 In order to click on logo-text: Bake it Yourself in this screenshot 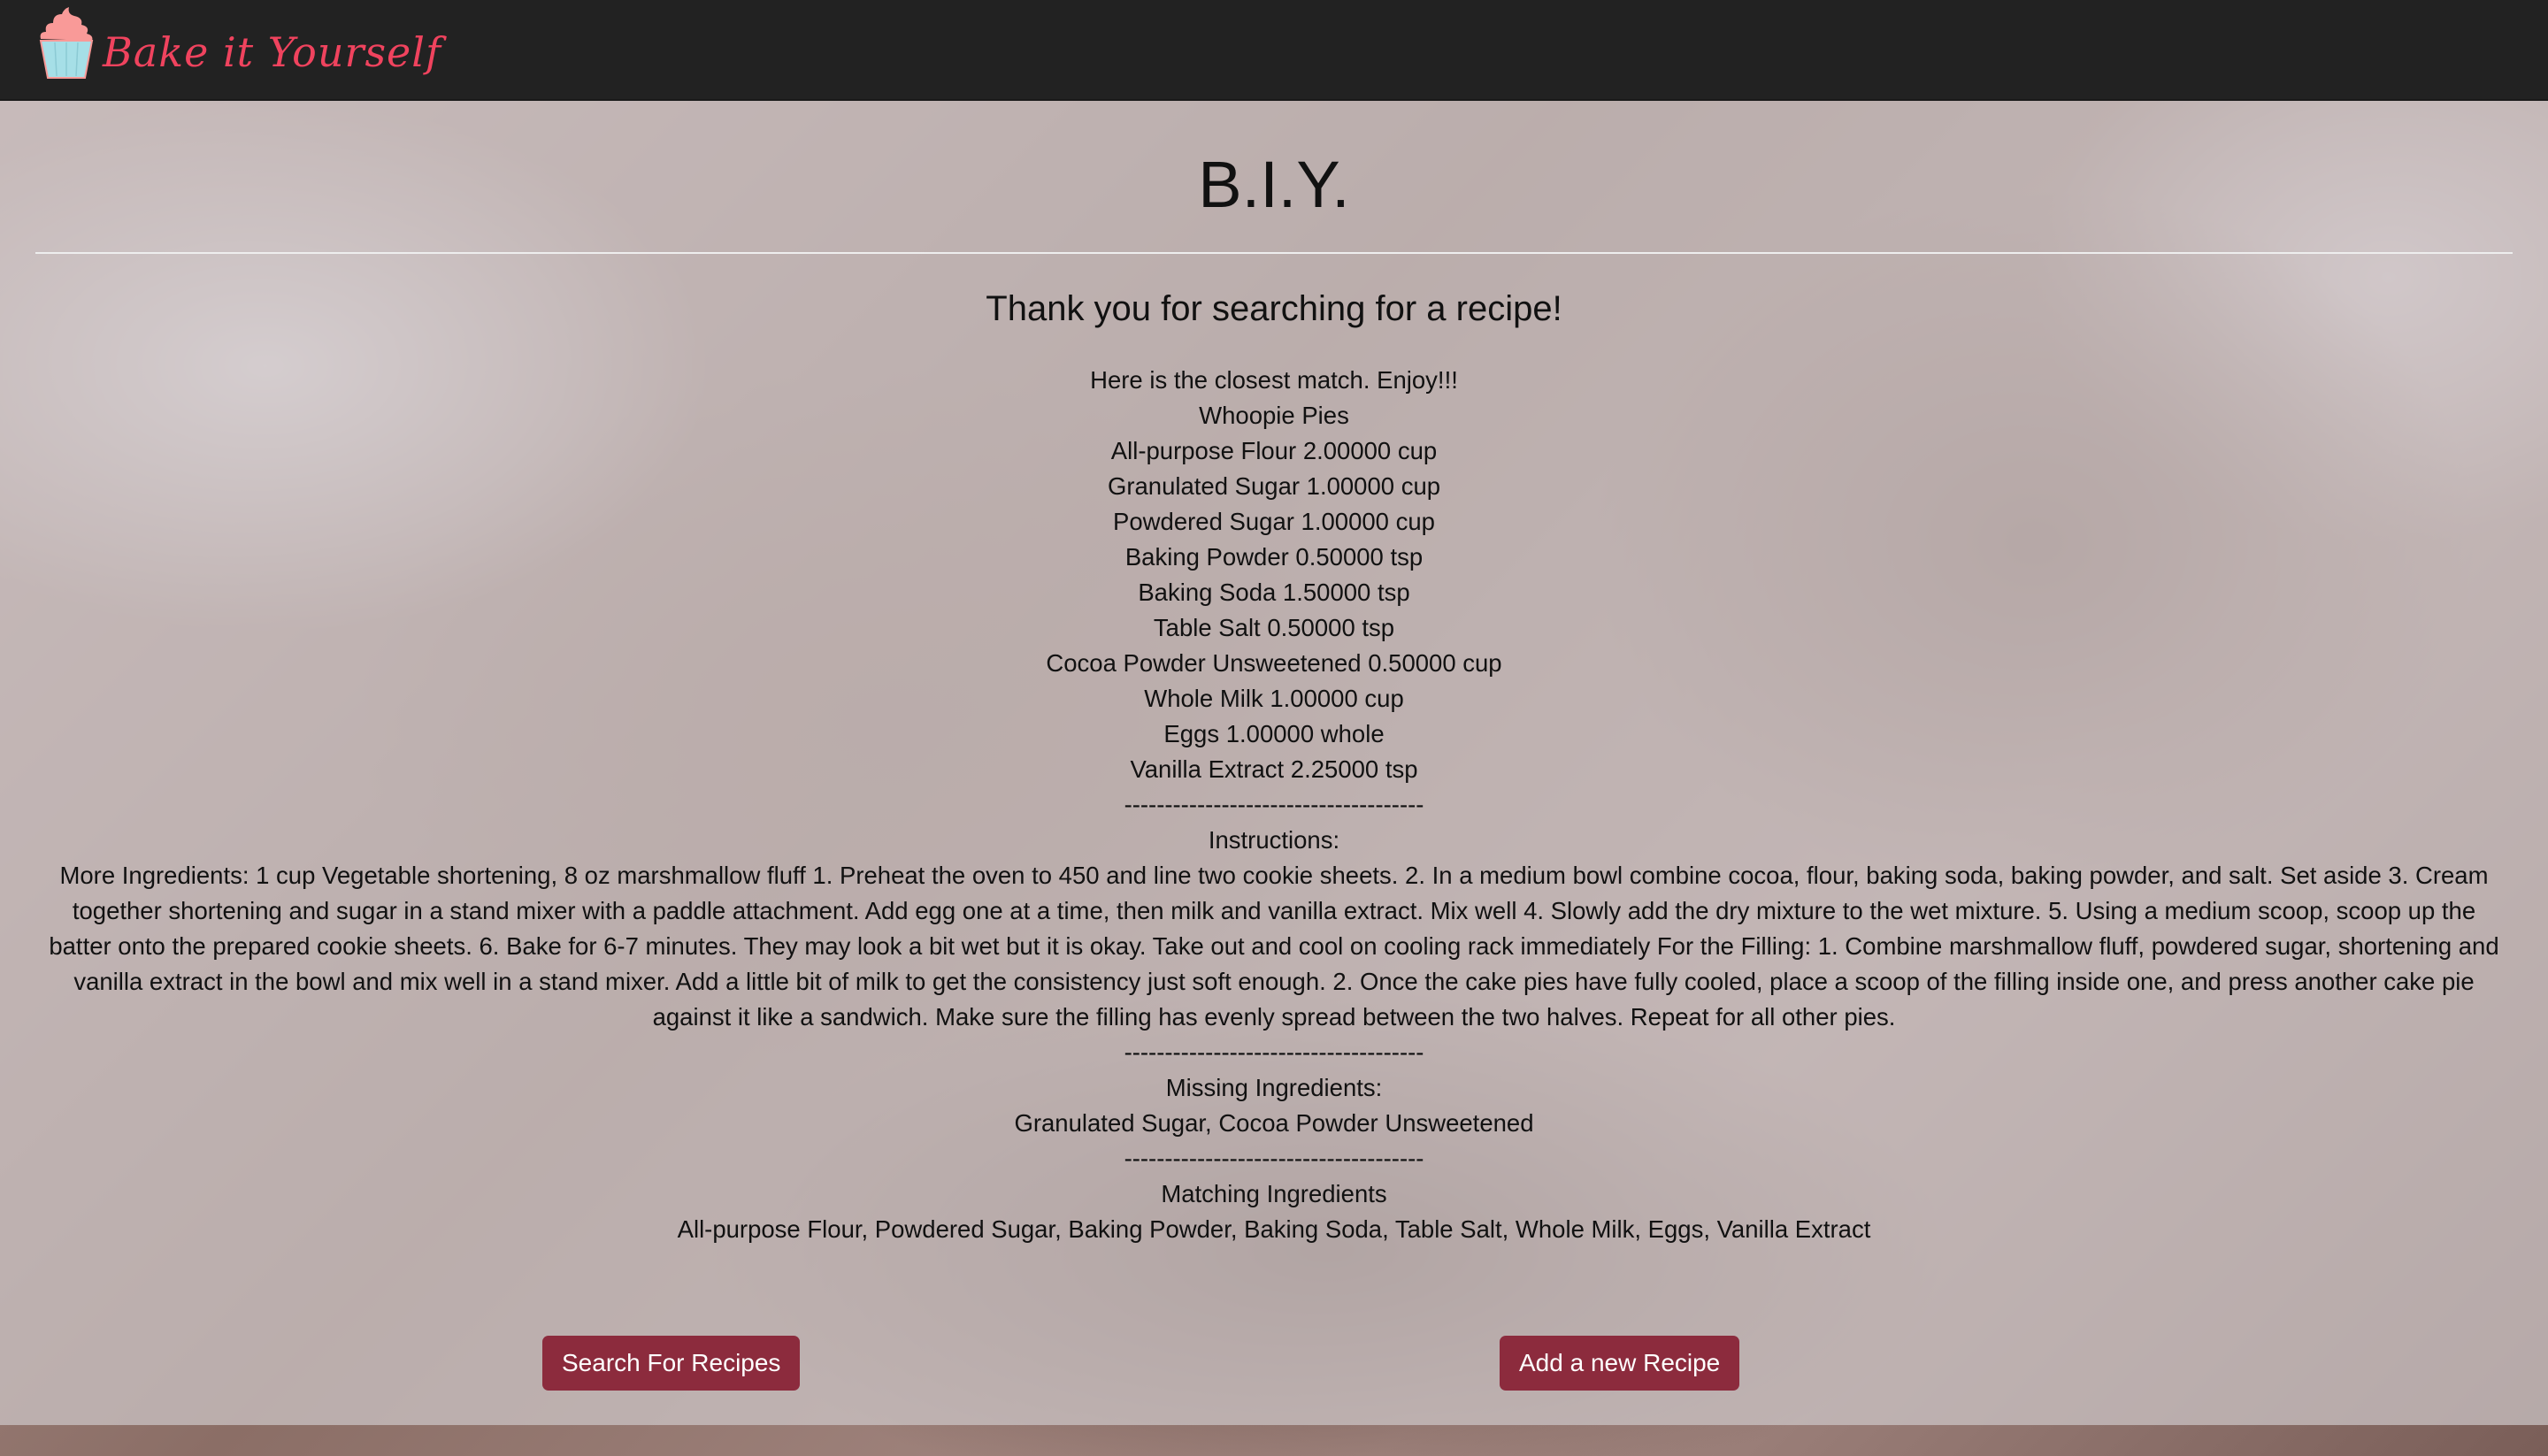, I will do `click(273, 52)`.